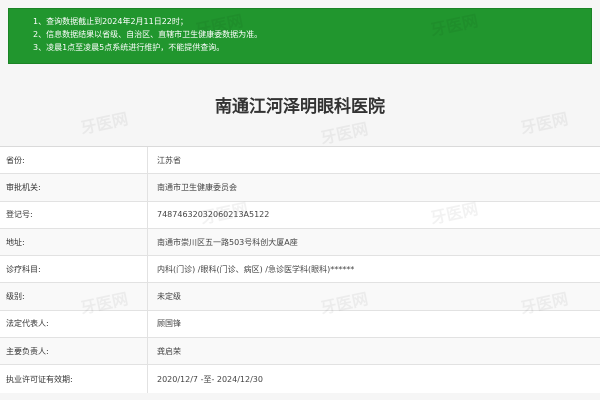 The image size is (600, 400). Describe the element at coordinates (197, 187) in the screenshot. I see `row-value: 南通市卫生健康委员会` at that location.